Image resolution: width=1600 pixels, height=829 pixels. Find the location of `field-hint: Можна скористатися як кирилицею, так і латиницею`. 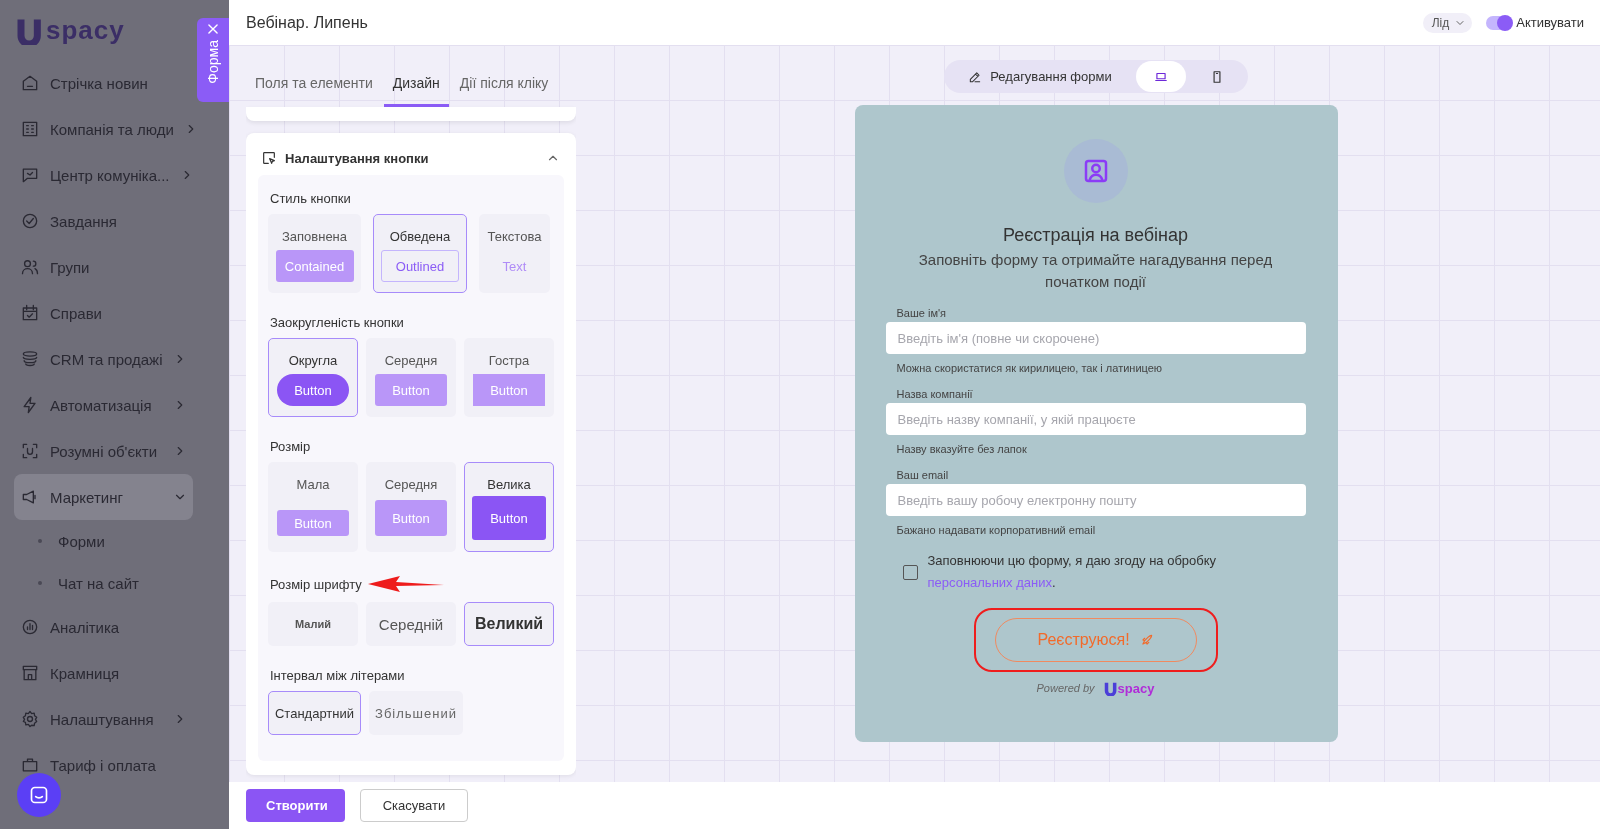

field-hint: Можна скористатися як кирилицею, так і латиницею is located at coordinates (1029, 368).